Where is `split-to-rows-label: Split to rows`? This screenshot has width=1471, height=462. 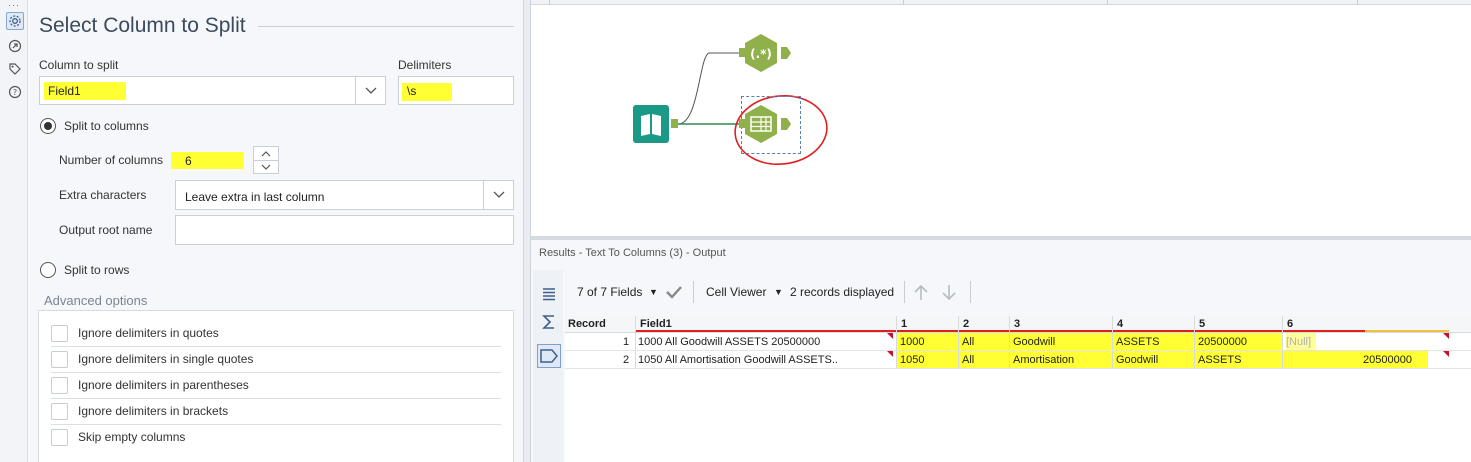 split-to-rows-label: Split to rows is located at coordinates (97, 270).